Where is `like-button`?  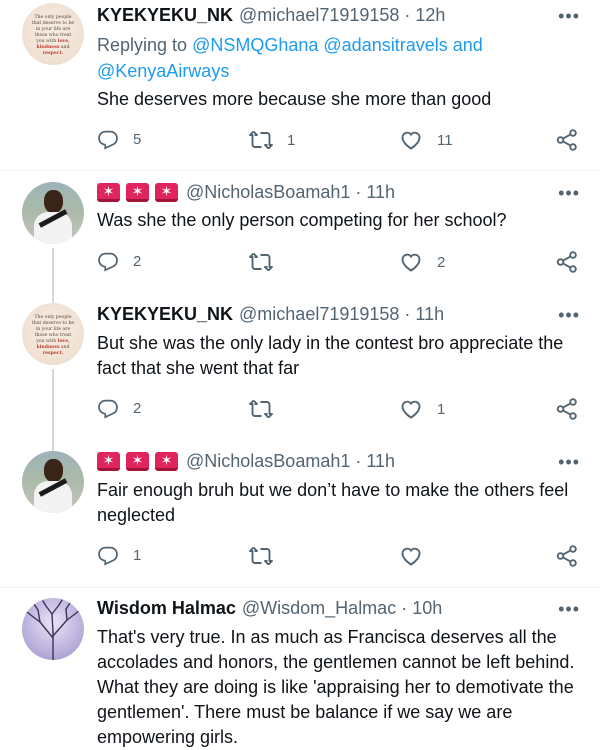
like-button is located at coordinates (411, 556).